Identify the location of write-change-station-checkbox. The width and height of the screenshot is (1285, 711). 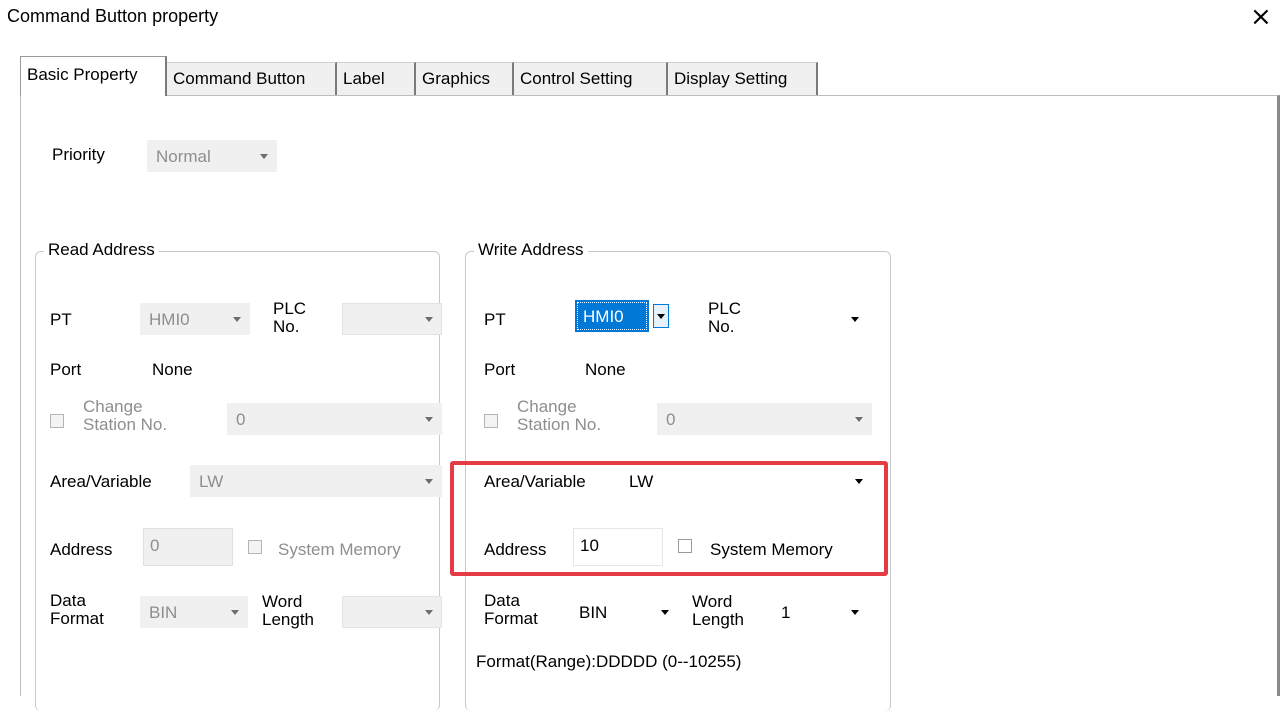
(491, 421).